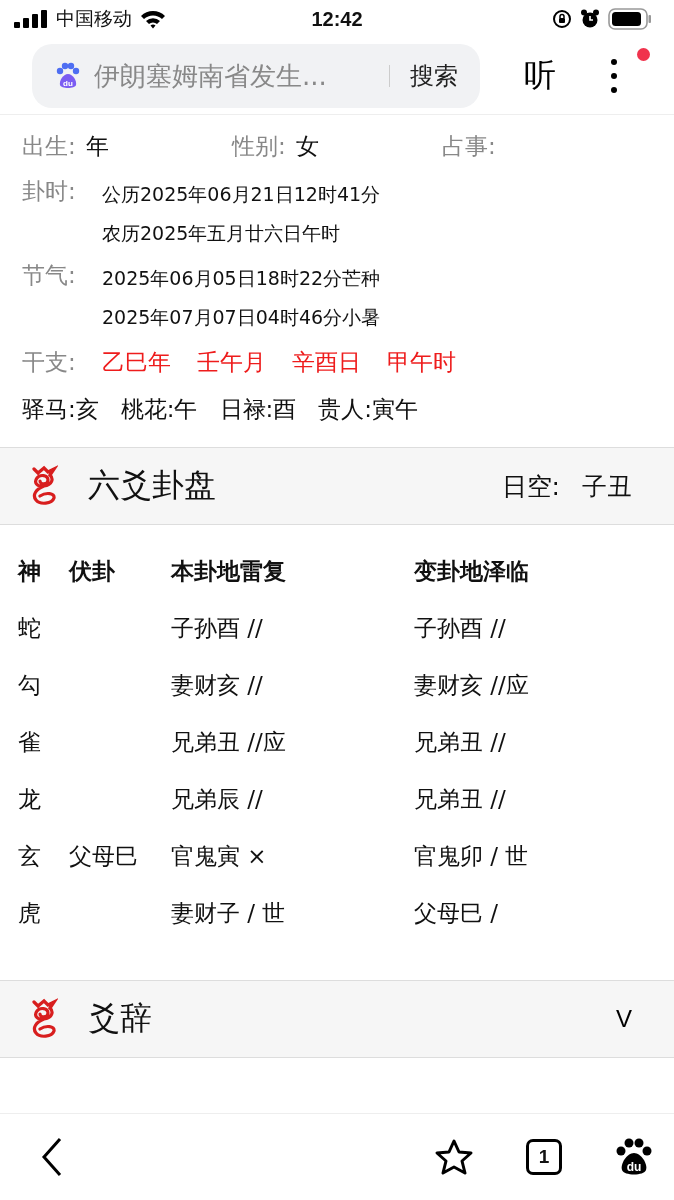 The height and width of the screenshot is (1200, 674). Describe the element at coordinates (430, 76) in the screenshot. I see `search-button: 搜索` at that location.